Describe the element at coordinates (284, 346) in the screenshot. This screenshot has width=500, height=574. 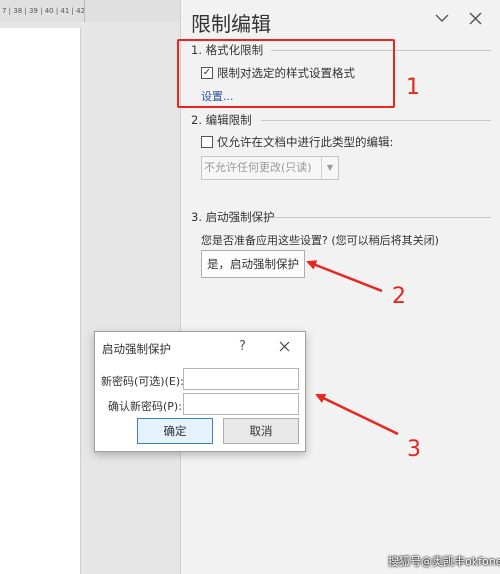
I see `close-icon` at that location.